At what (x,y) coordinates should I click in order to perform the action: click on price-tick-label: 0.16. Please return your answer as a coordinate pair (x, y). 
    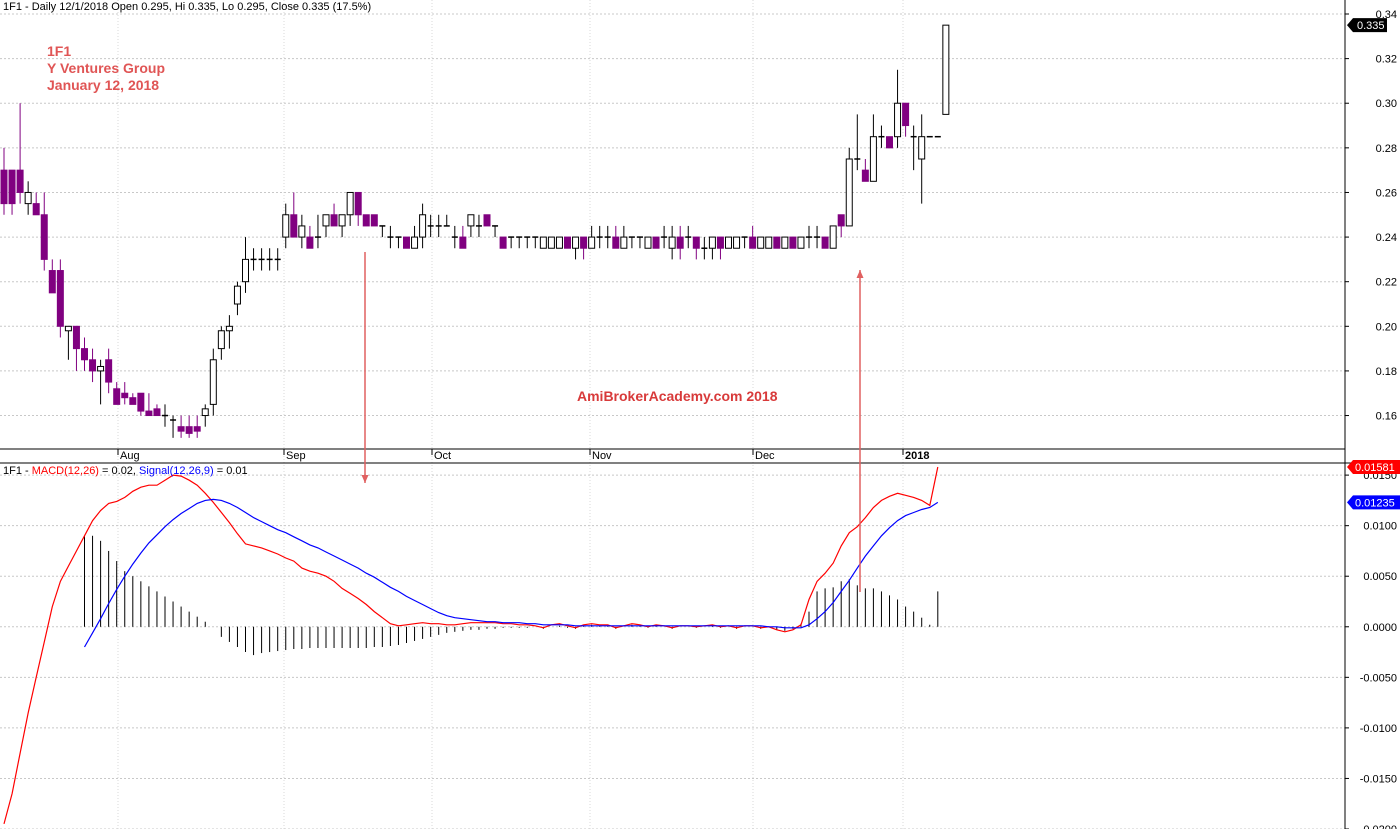
    Looking at the image, I should click on (1386, 417).